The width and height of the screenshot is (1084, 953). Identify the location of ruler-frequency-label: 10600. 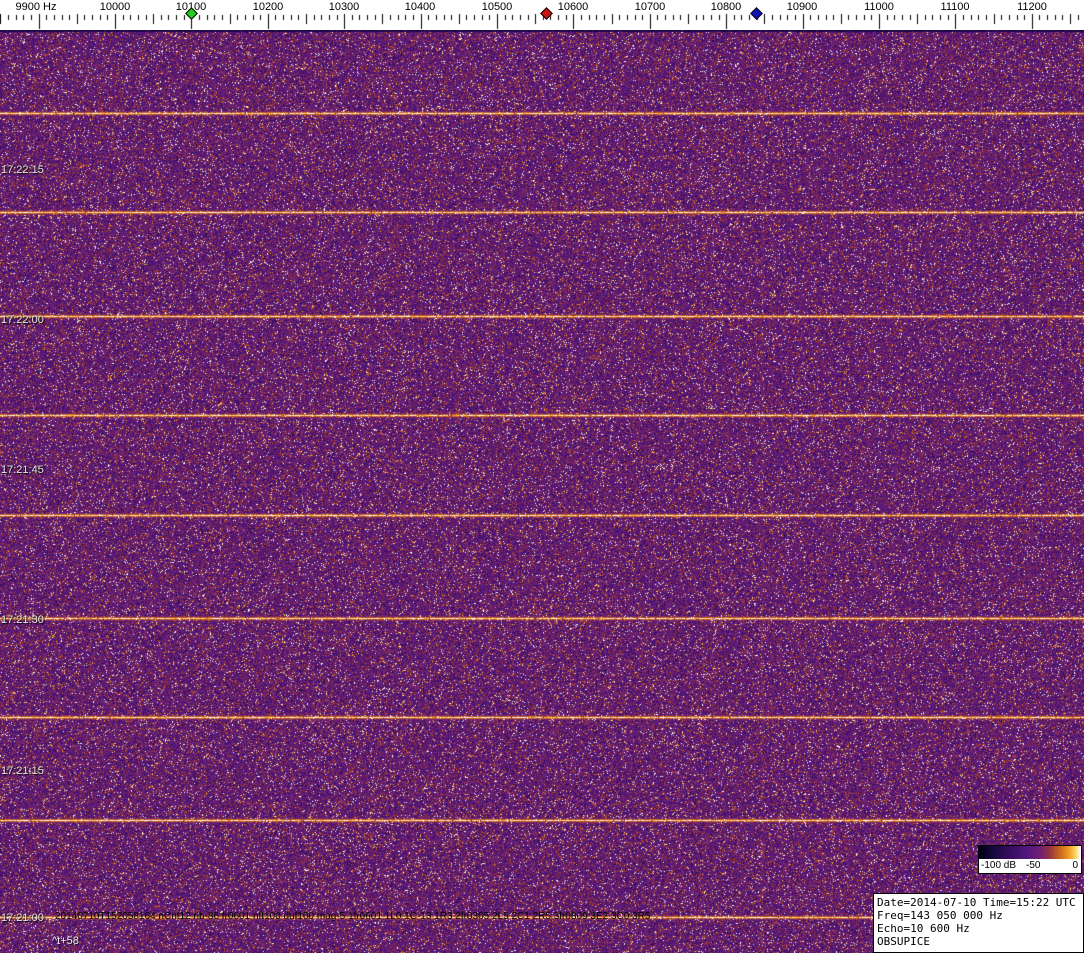
(573, 7).